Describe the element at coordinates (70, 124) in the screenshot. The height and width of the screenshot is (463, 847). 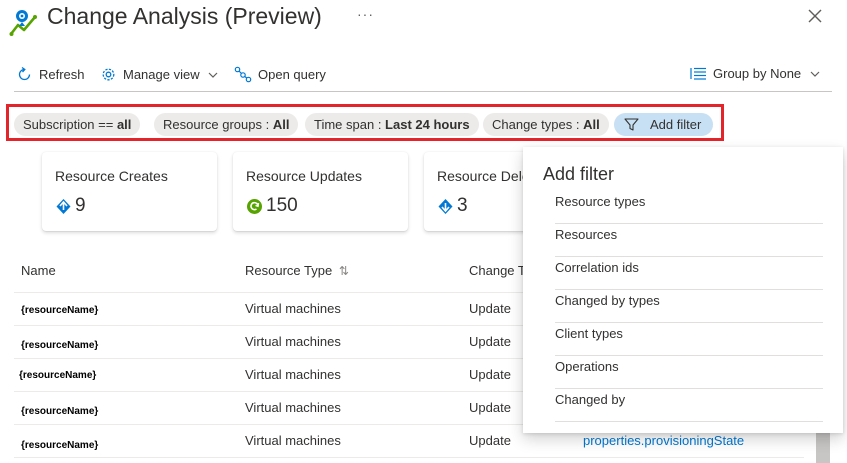
I see `subscription-filter-label: Subscription ==` at that location.